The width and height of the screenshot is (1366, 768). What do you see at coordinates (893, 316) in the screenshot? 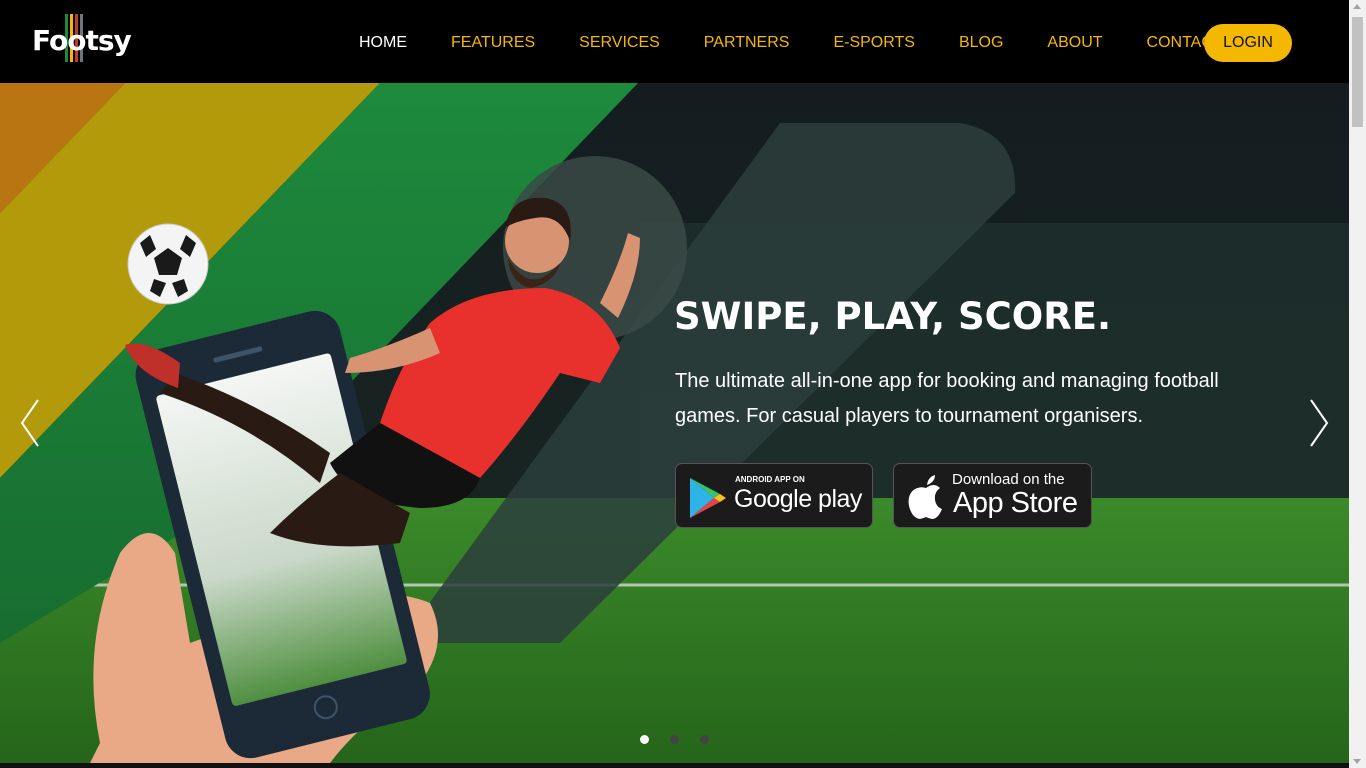
I see `hero-title: SWIPE, PLAY, SCORE.` at bounding box center [893, 316].